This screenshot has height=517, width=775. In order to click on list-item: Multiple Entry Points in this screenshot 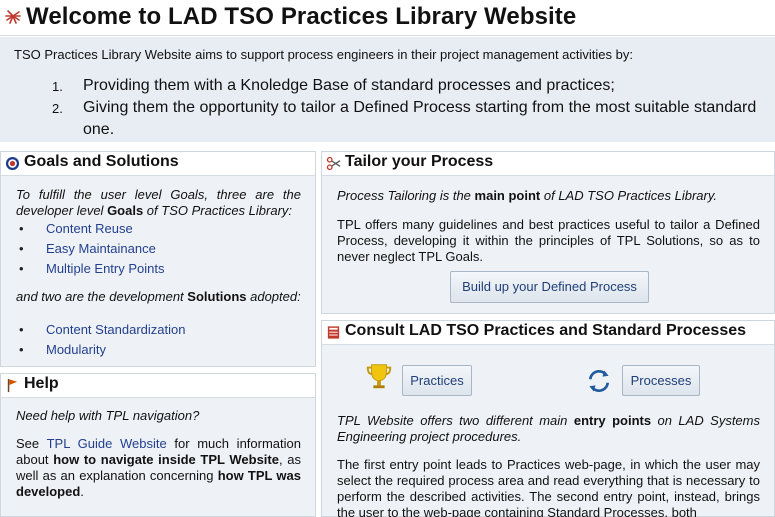, I will do `click(158, 269)`.